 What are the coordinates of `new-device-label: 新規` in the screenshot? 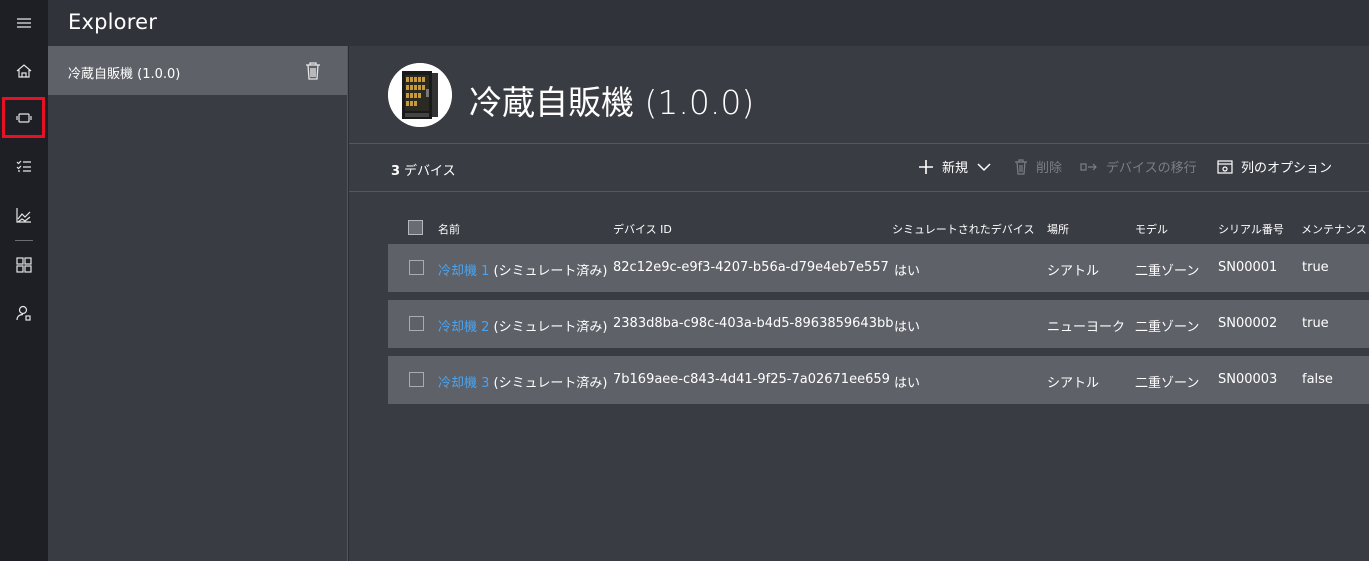 It's located at (955, 168).